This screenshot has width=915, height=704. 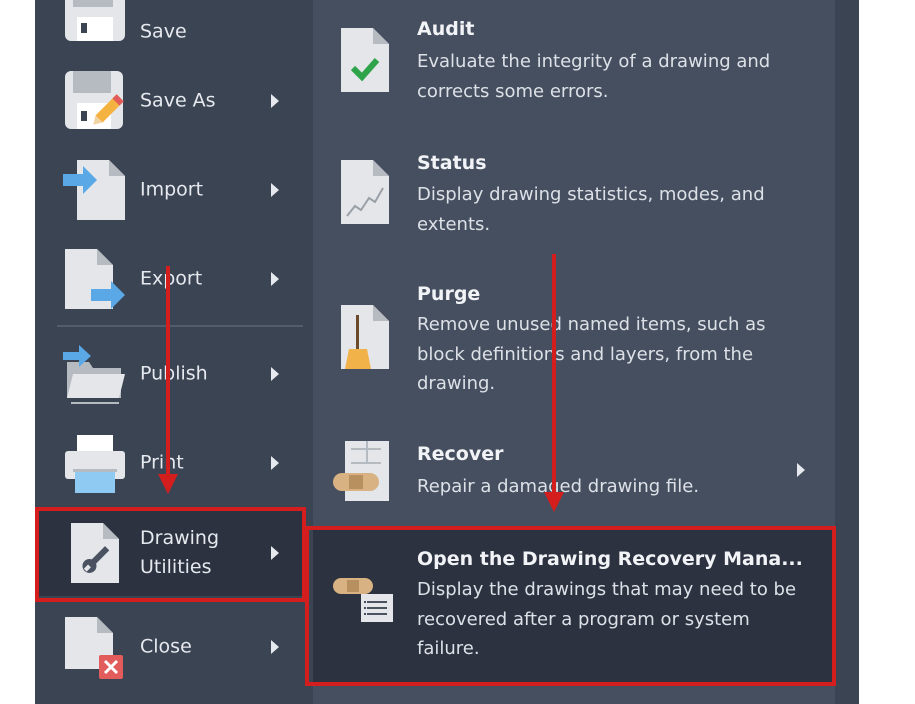 I want to click on save-as-disk-pencil-icon, so click(x=94, y=100).